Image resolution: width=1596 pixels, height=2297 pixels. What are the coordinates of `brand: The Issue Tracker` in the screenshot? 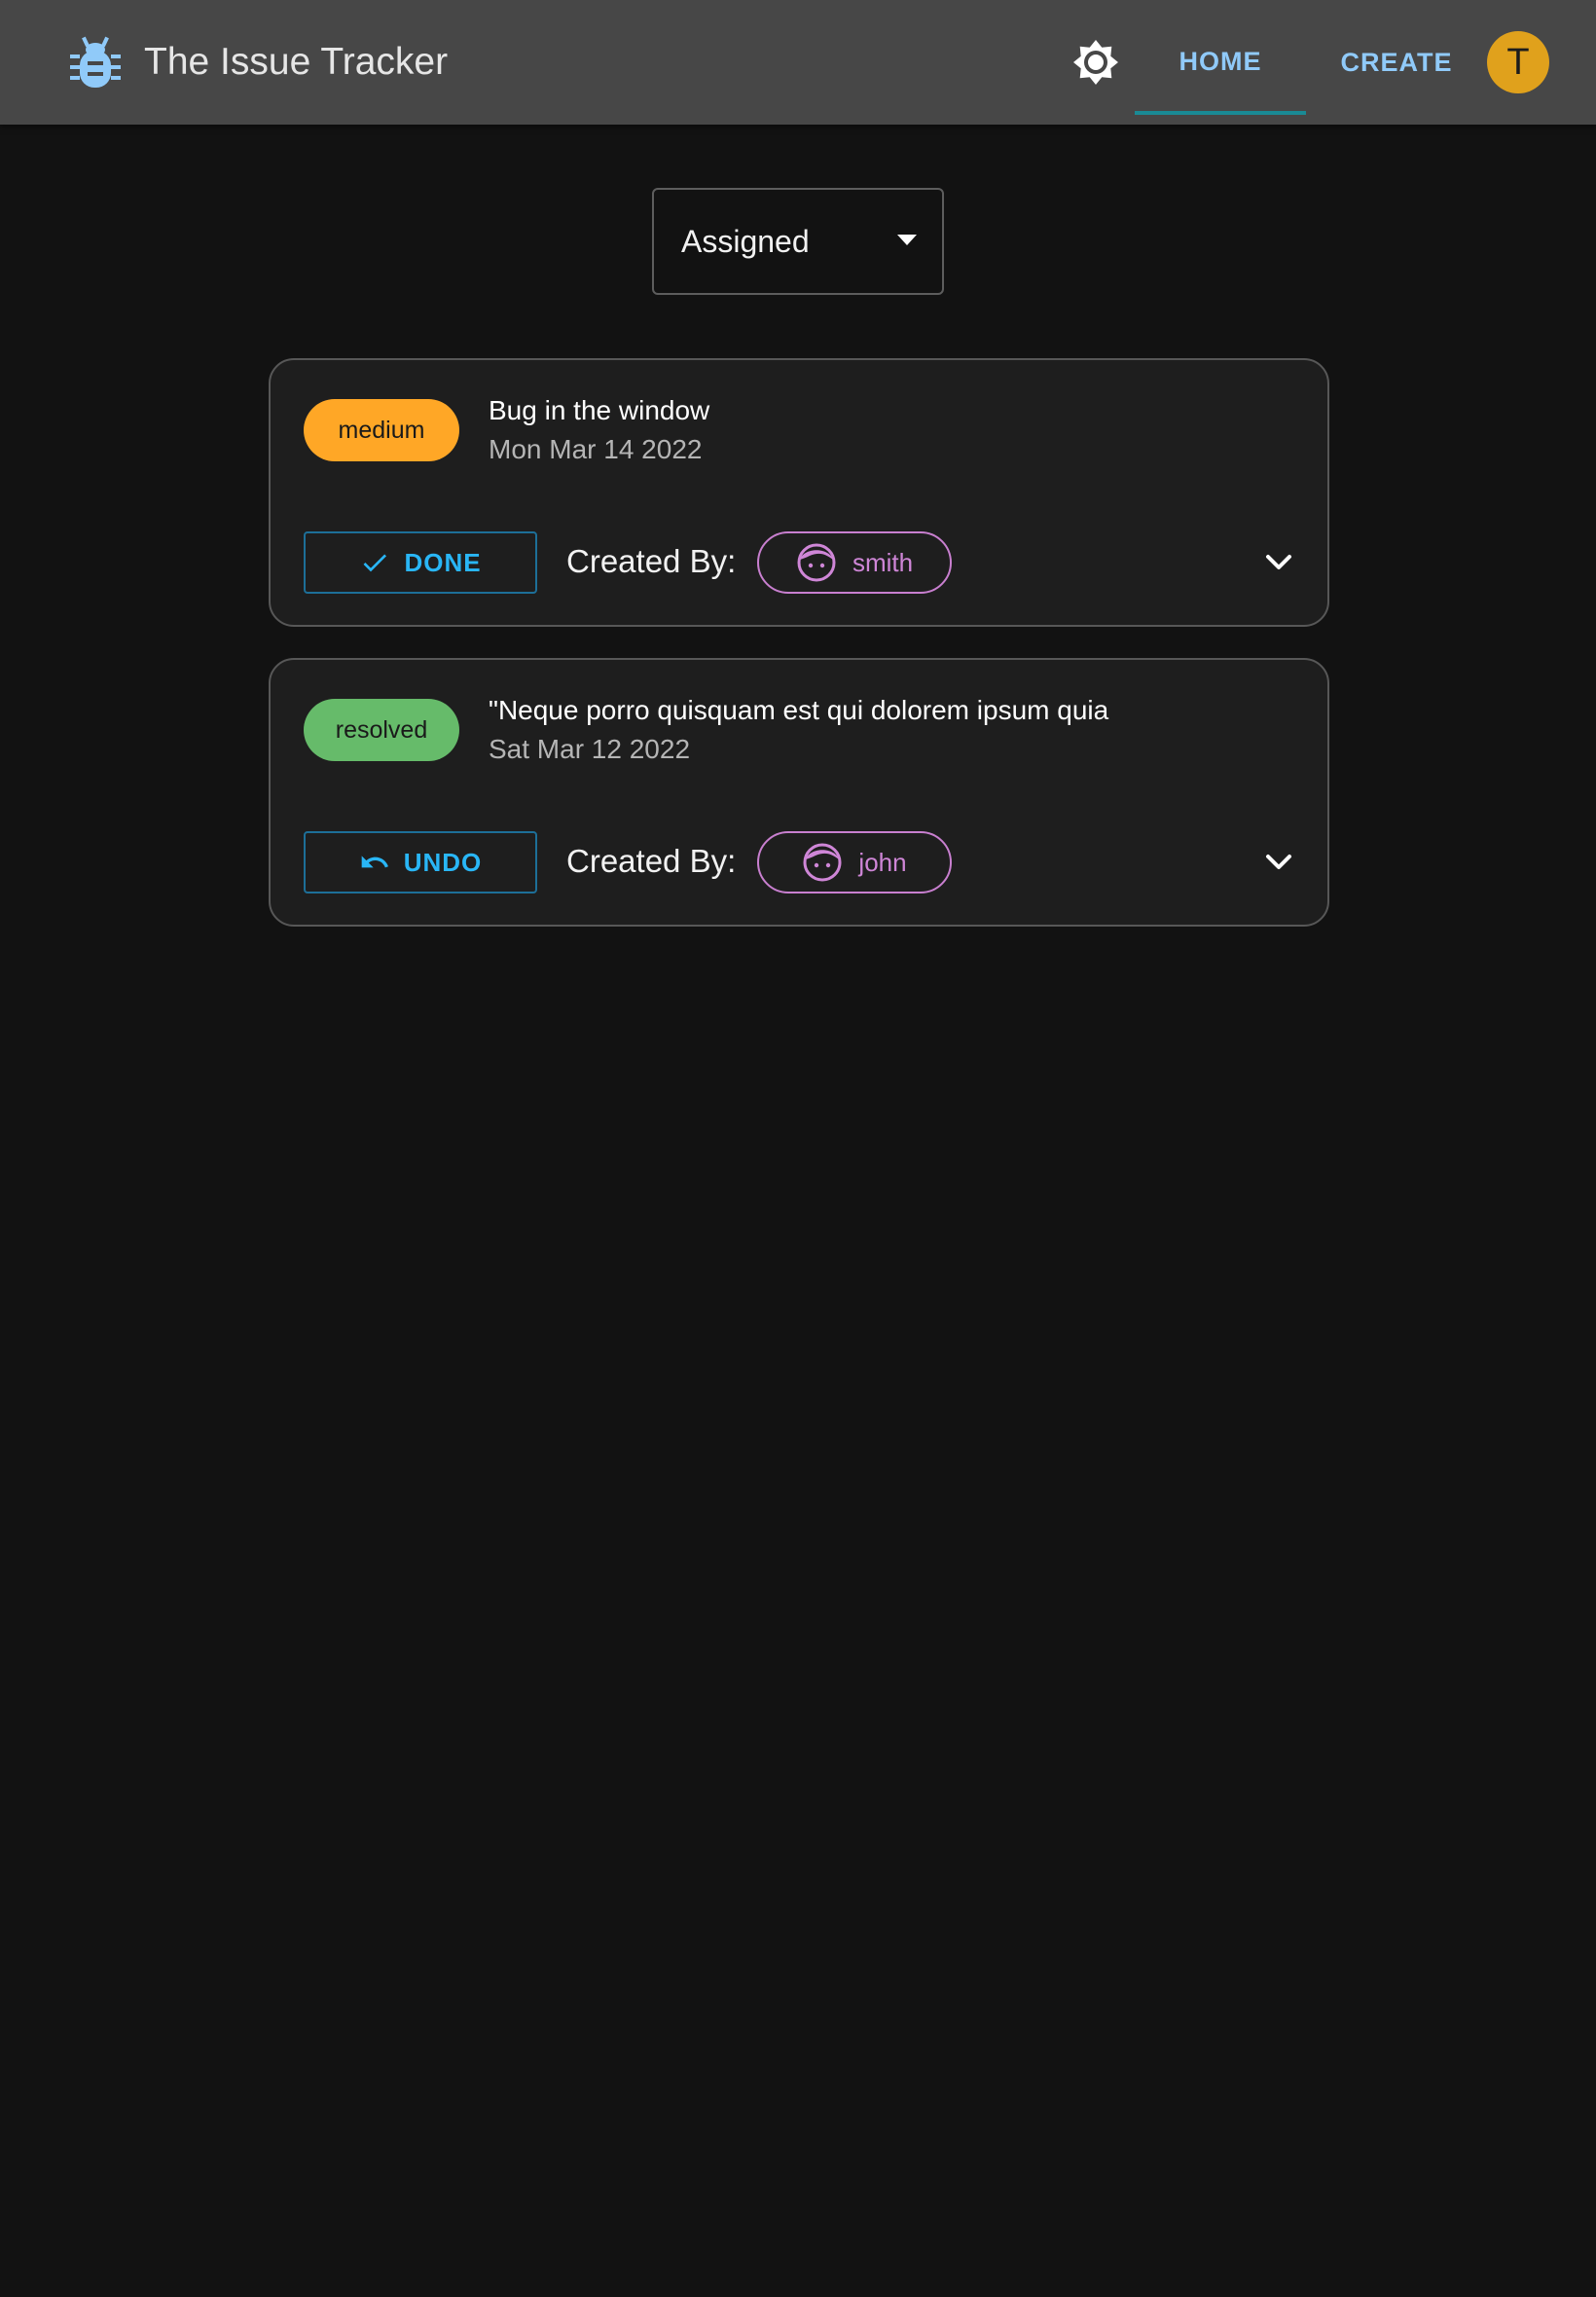 It's located at (259, 62).